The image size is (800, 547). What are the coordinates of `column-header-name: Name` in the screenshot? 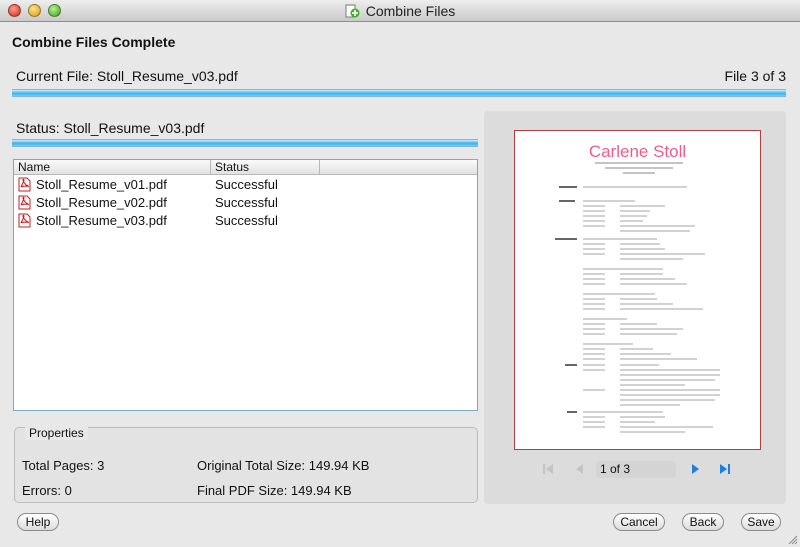 It's located at (112, 167).